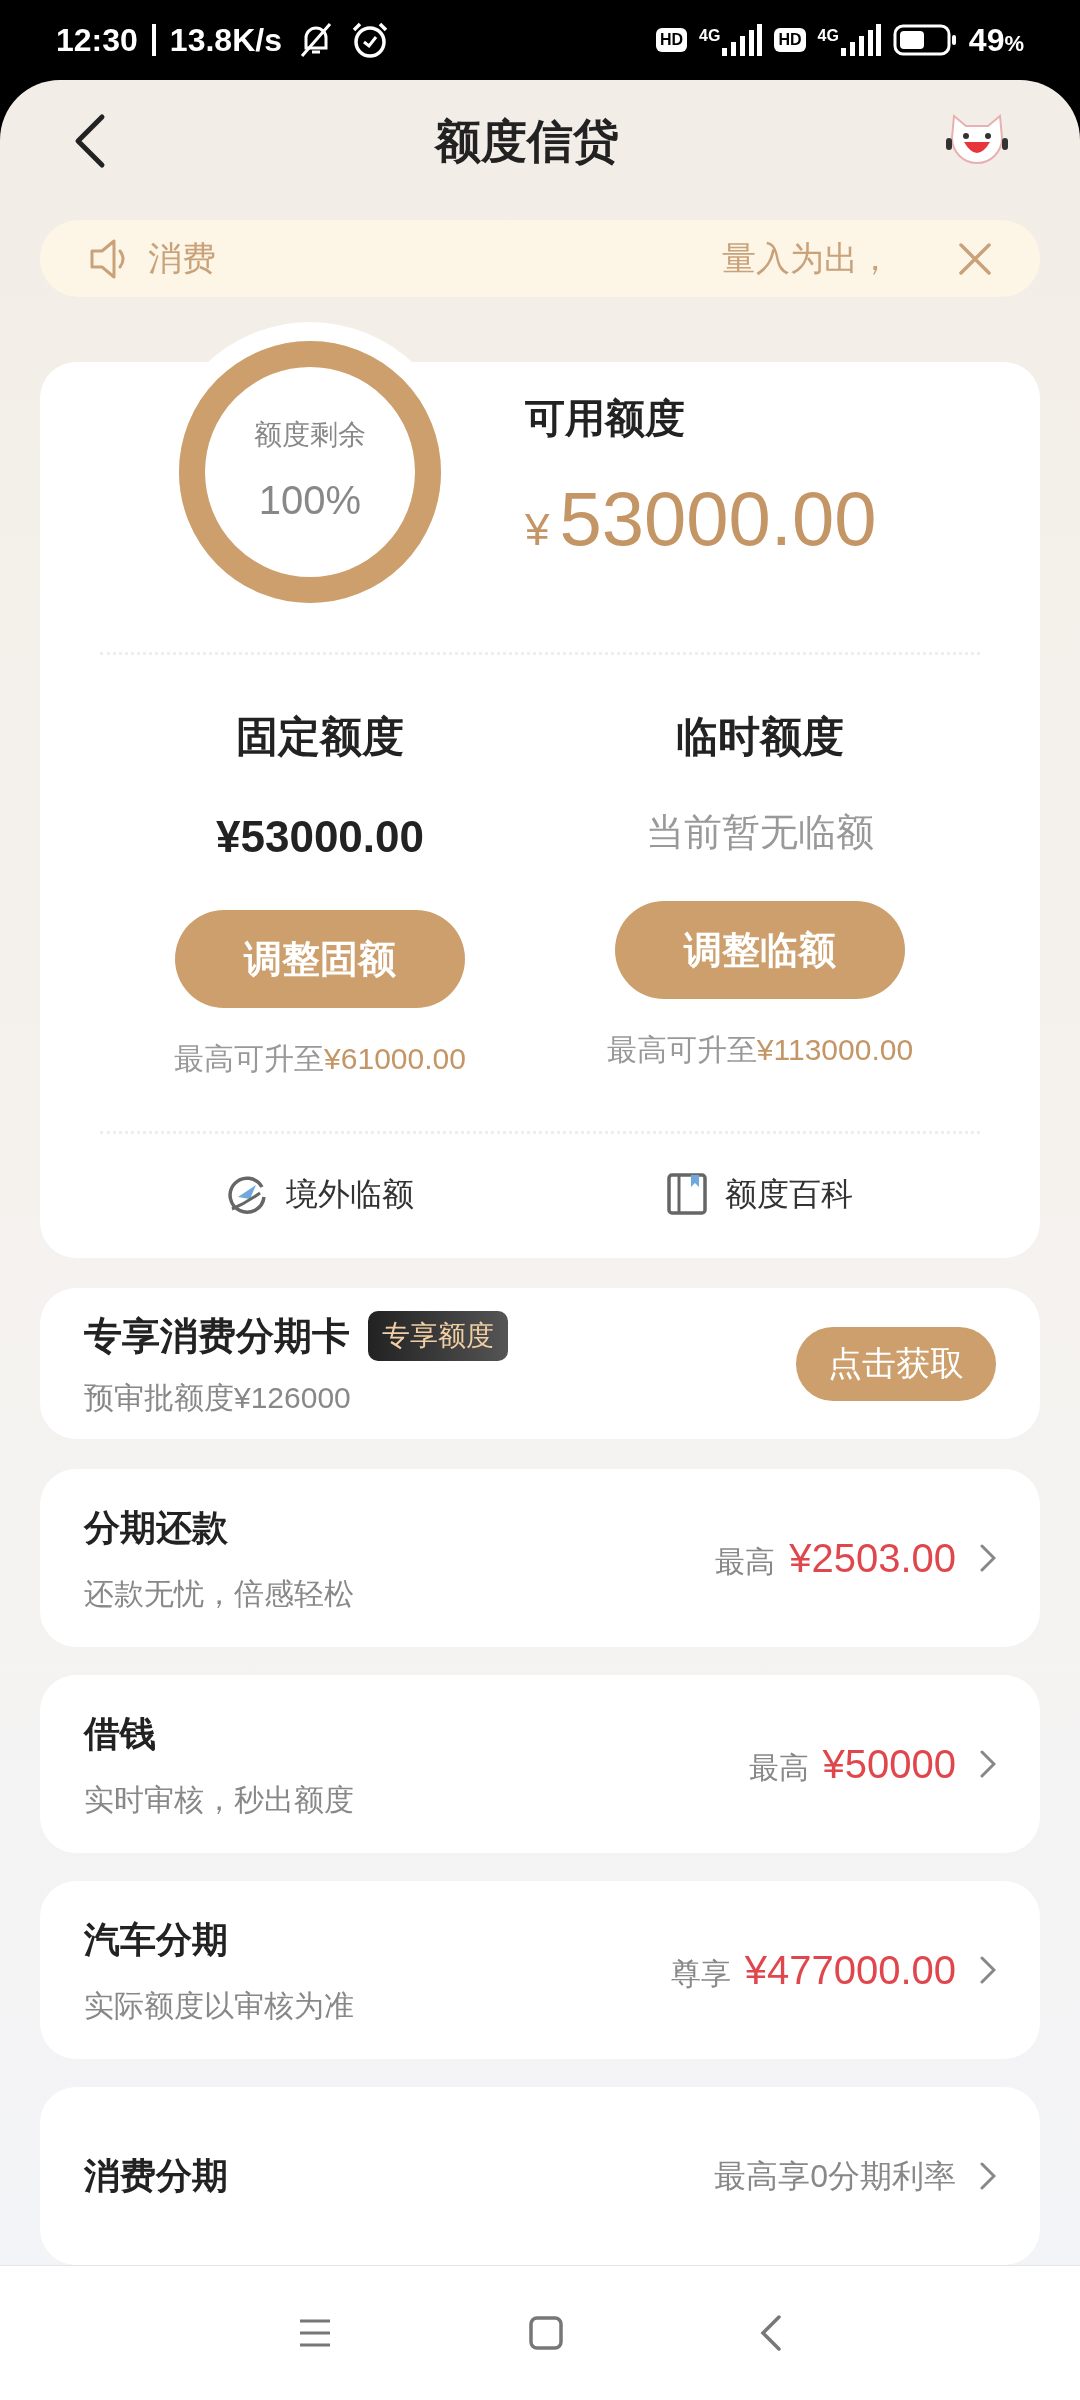 The width and height of the screenshot is (1080, 2400). I want to click on empty-note: 当前暂无临额, so click(760, 833).